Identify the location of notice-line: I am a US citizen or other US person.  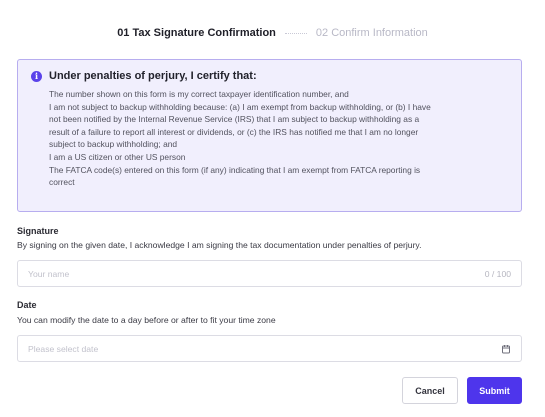
(117, 156).